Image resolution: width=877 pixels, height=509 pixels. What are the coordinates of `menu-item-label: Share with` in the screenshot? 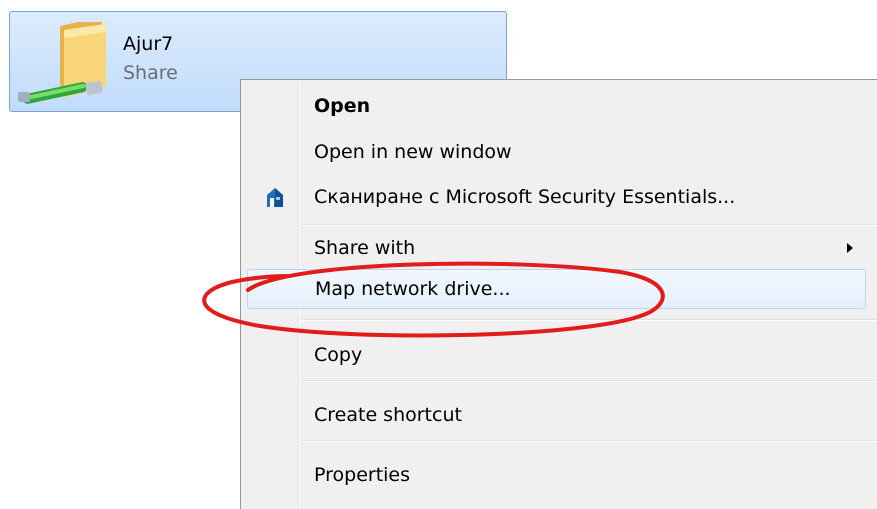 It's located at (365, 248).